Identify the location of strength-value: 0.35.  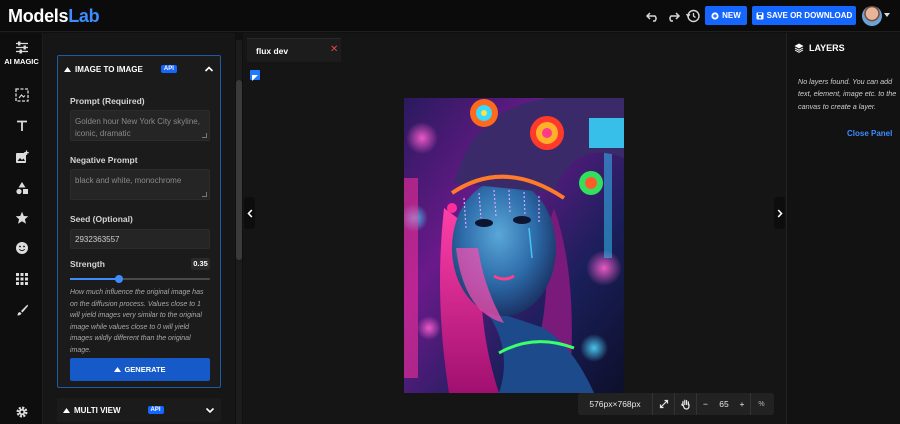
(200, 264).